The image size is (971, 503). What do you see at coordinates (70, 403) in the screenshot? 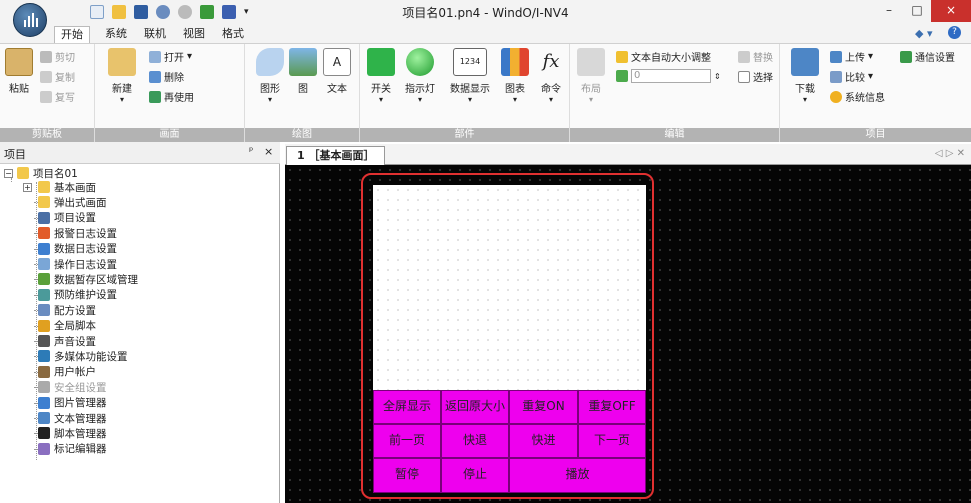
I see `tree-item-picture-manager: 图片管理器` at bounding box center [70, 403].